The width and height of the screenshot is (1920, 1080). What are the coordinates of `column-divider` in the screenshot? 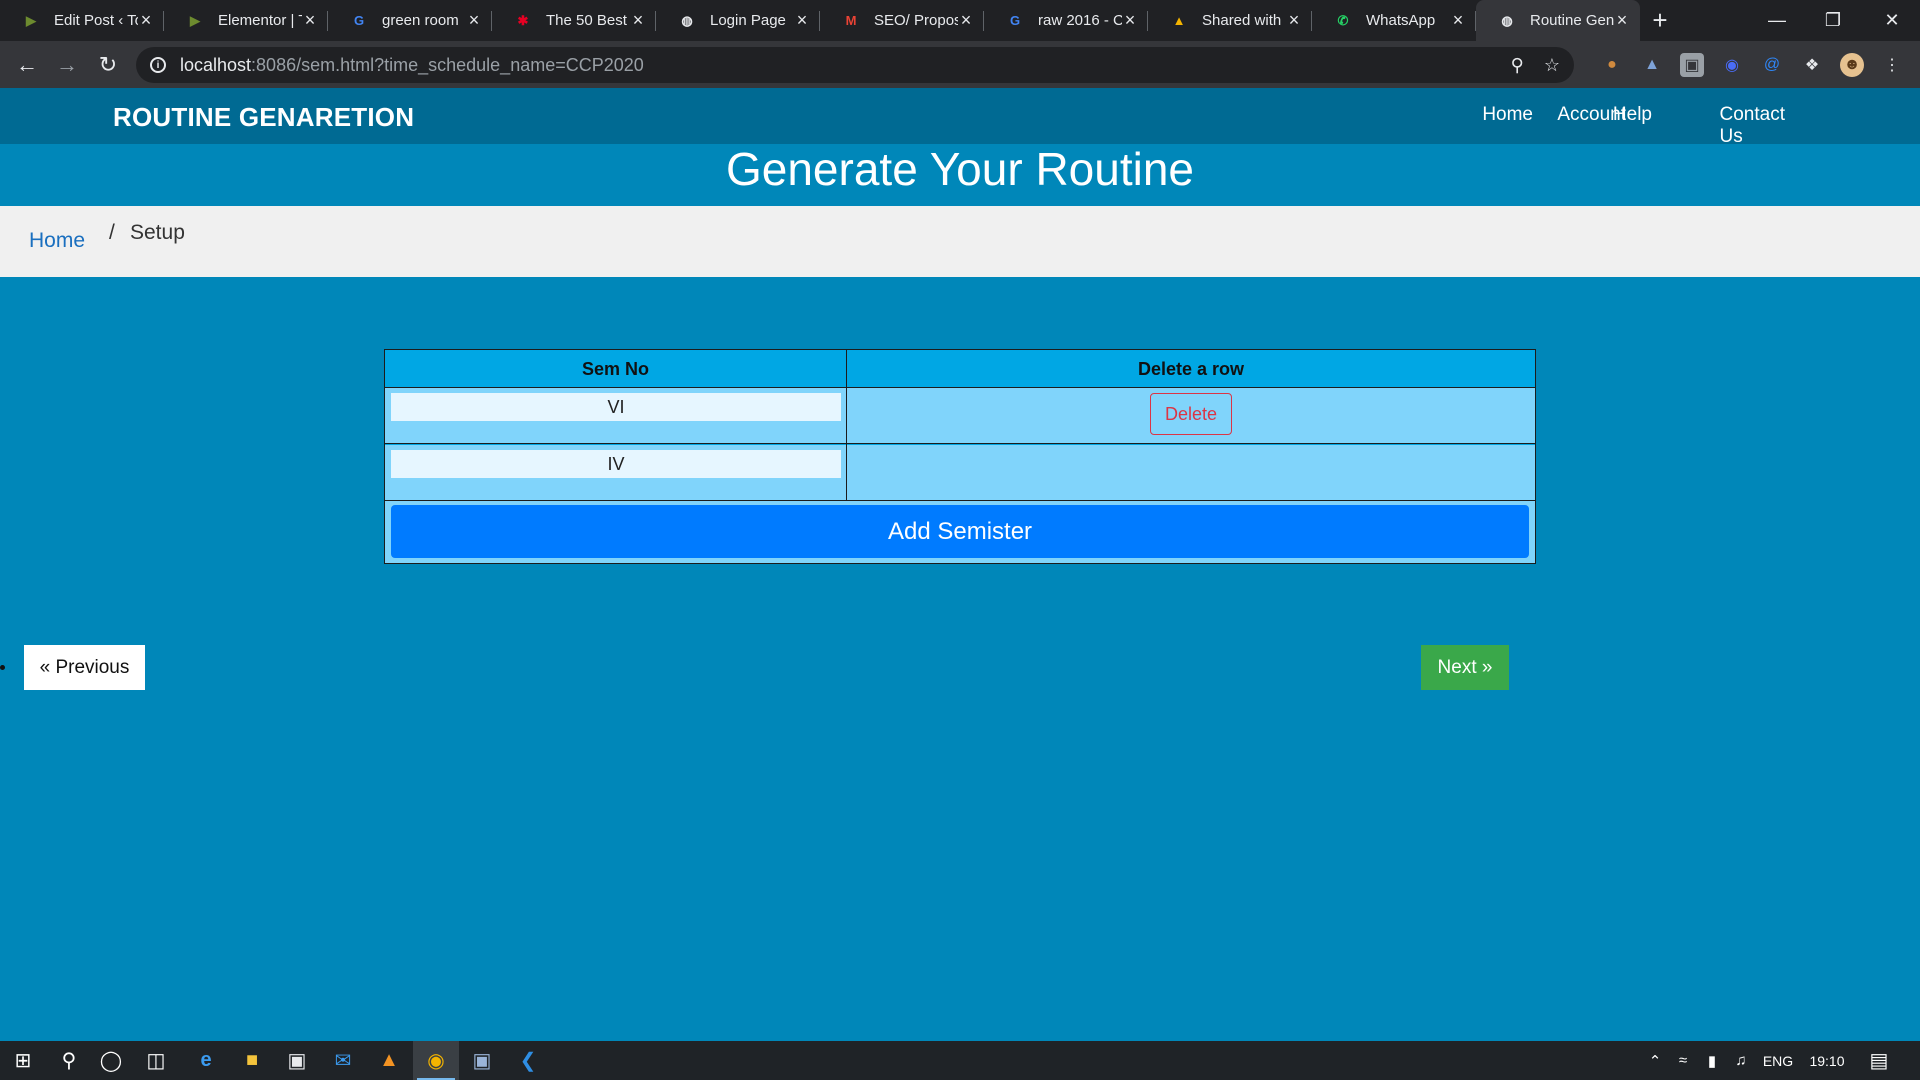 It's located at (846, 425).